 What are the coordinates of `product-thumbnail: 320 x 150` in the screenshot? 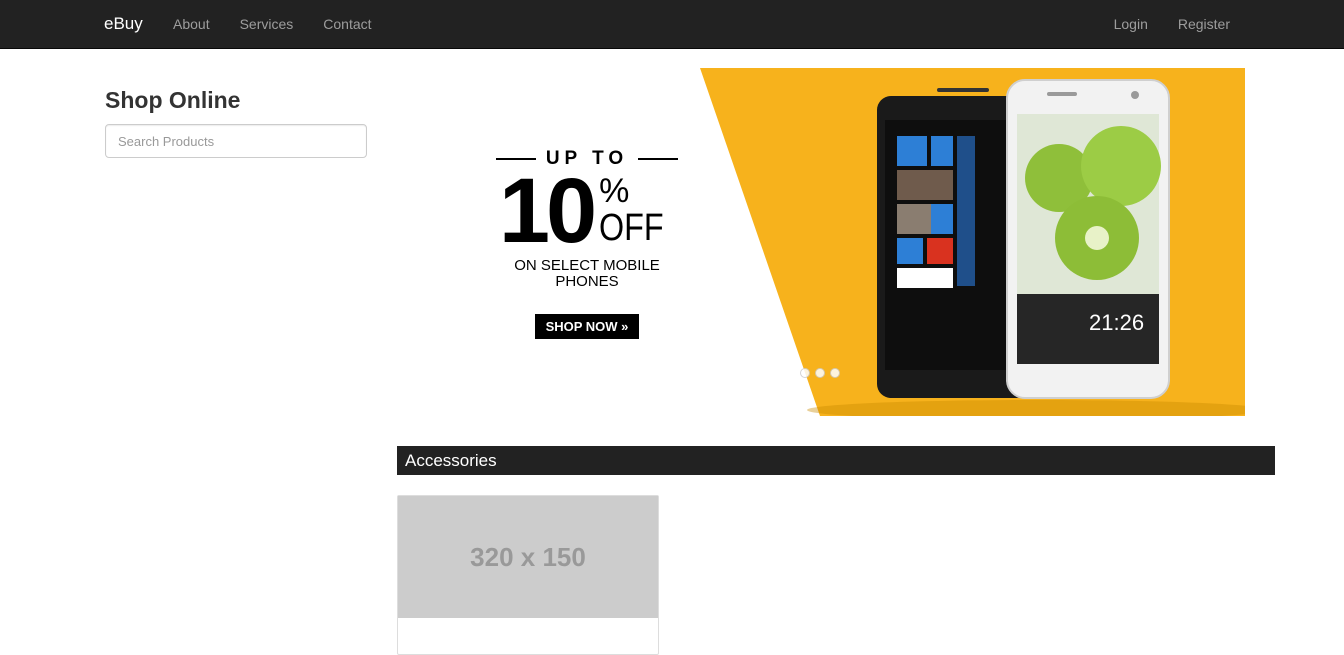 It's located at (528, 575).